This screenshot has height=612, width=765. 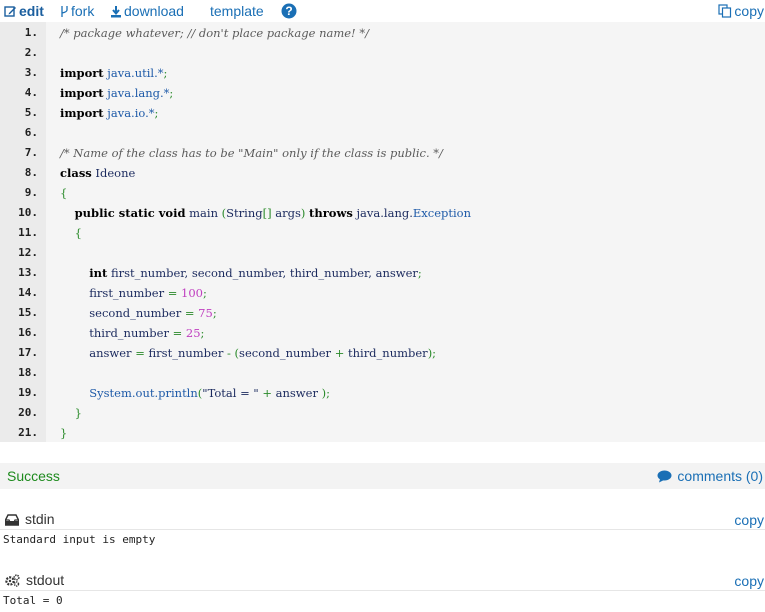 What do you see at coordinates (33, 600) in the screenshot?
I see `stdout-content: Total = 0` at bounding box center [33, 600].